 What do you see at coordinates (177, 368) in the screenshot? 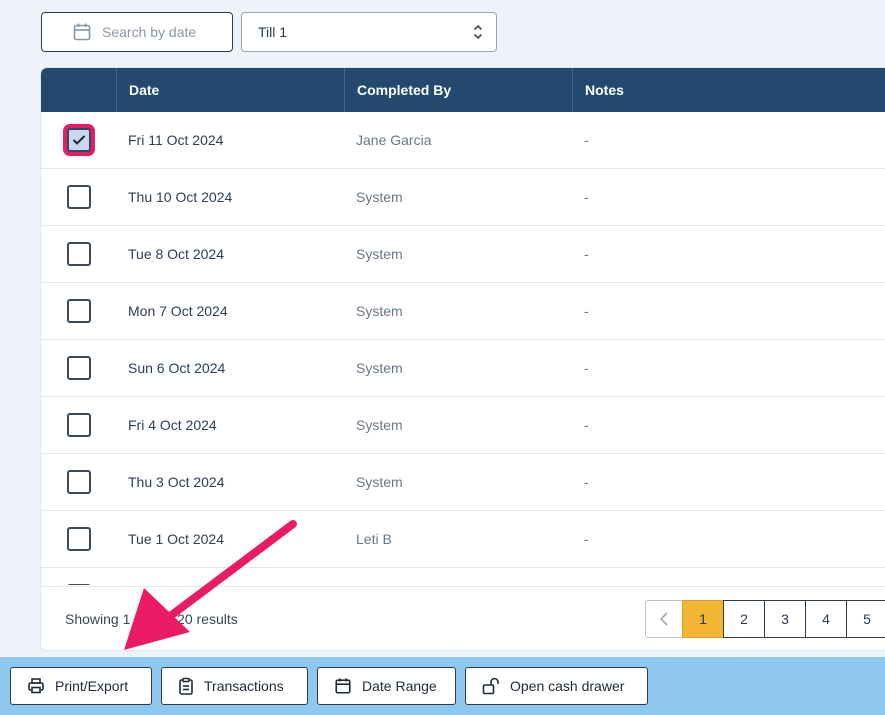
I see `row-date: Sun 6 Oct 2024` at bounding box center [177, 368].